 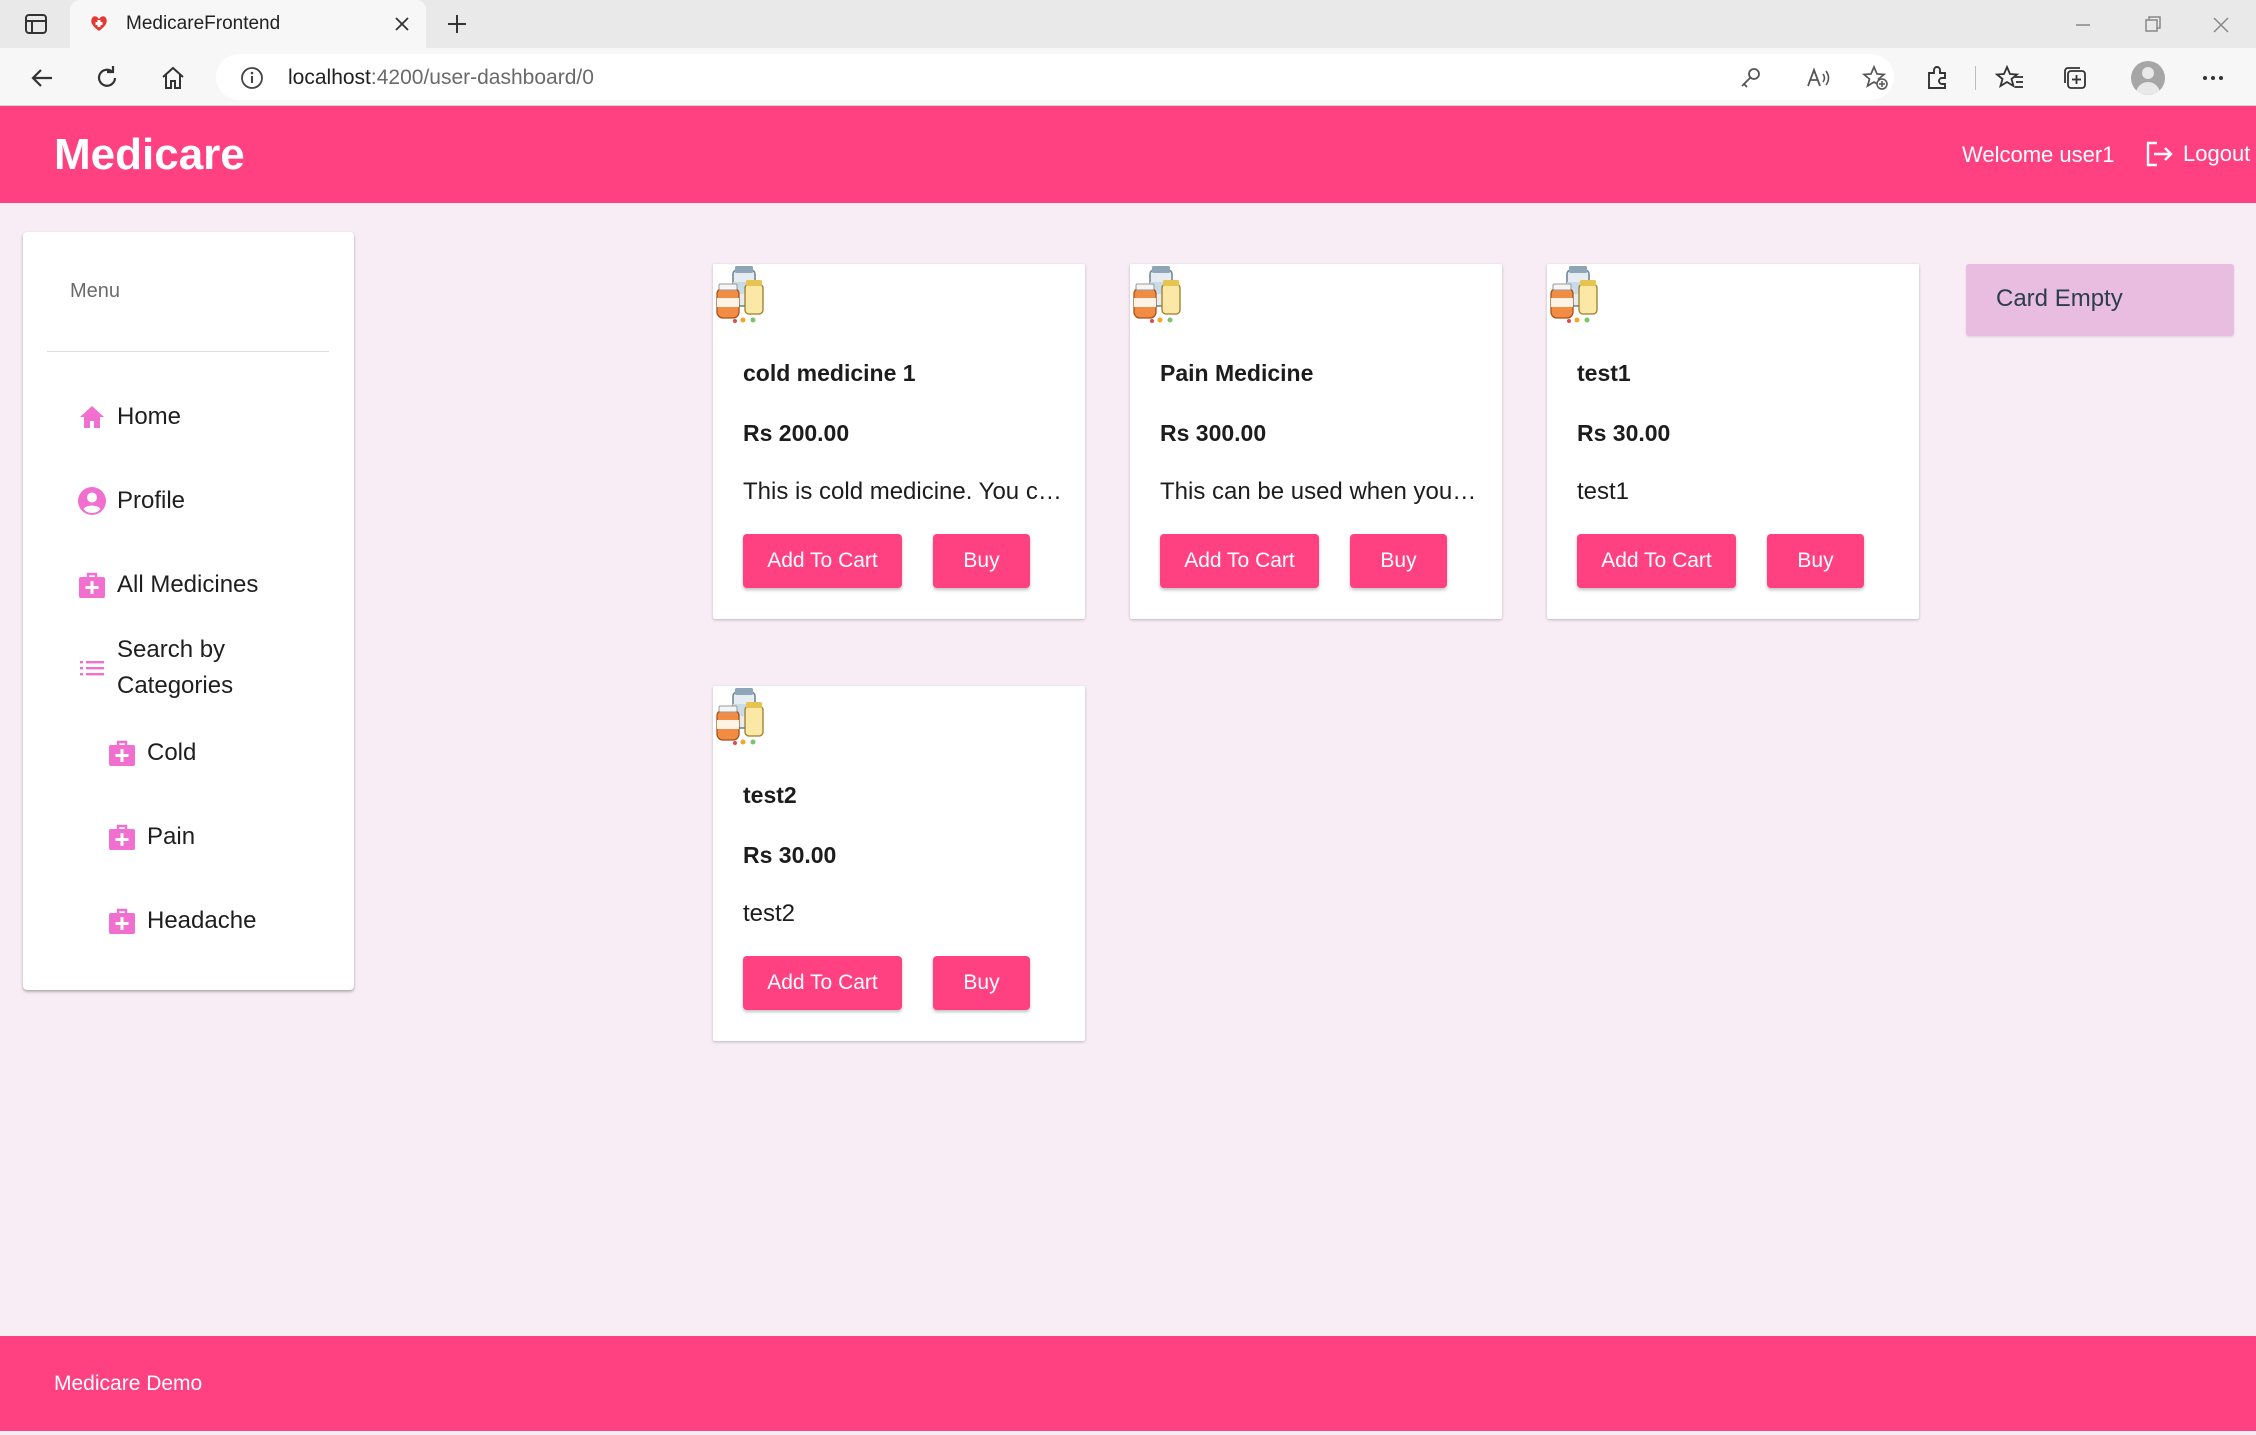 I want to click on favicon-icon, so click(x=99, y=23).